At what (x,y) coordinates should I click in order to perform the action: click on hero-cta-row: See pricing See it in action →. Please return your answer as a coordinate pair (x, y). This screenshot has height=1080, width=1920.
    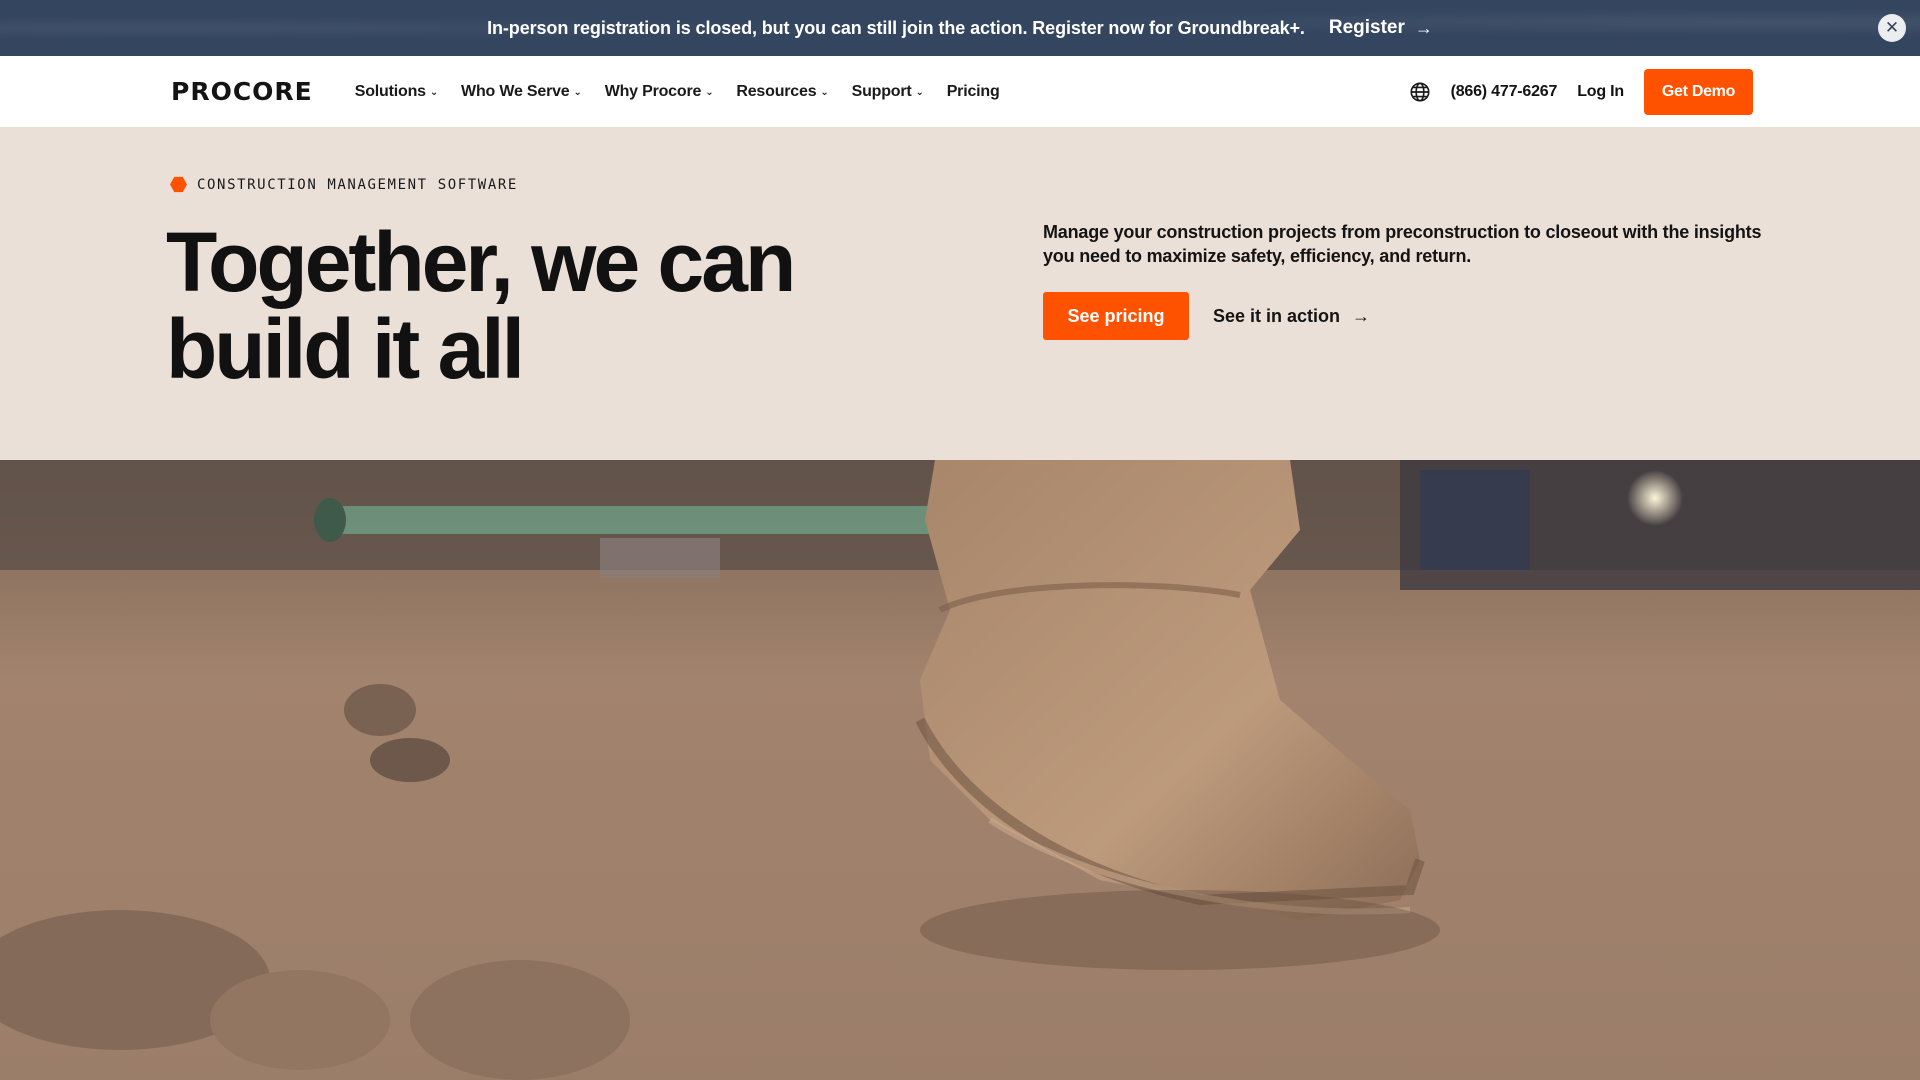
    Looking at the image, I should click on (1206, 316).